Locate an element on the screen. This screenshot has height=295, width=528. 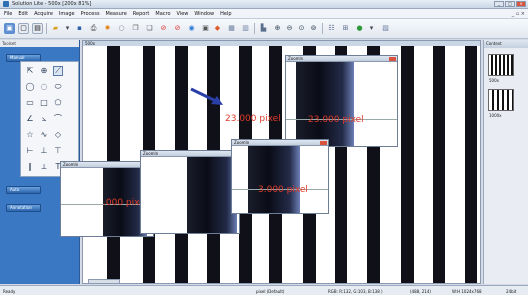
paste-icon: ❏ is located at coordinates (149, 28).